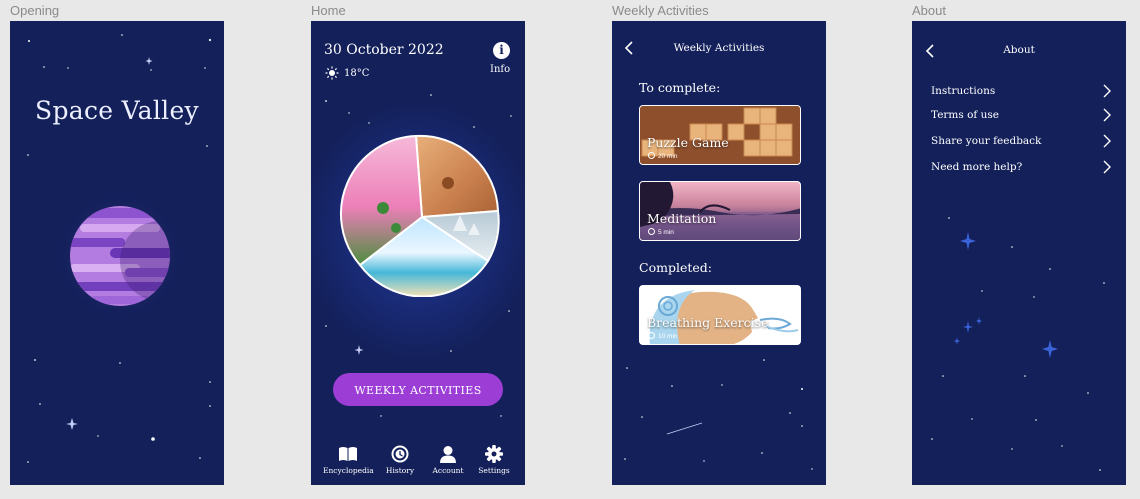  Describe the element at coordinates (1019, 50) in the screenshot. I see `about-title: About` at that location.